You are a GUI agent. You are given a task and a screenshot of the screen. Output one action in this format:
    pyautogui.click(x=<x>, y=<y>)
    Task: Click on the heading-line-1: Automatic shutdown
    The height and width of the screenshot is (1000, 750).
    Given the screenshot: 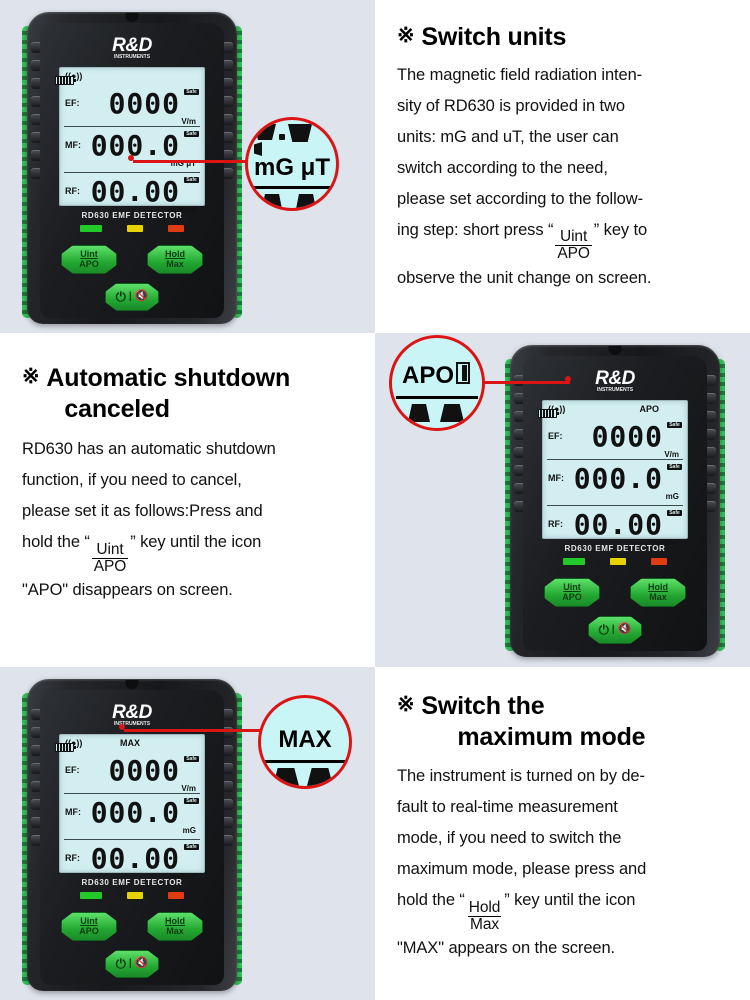 What is the action you would take?
    pyautogui.click(x=168, y=378)
    